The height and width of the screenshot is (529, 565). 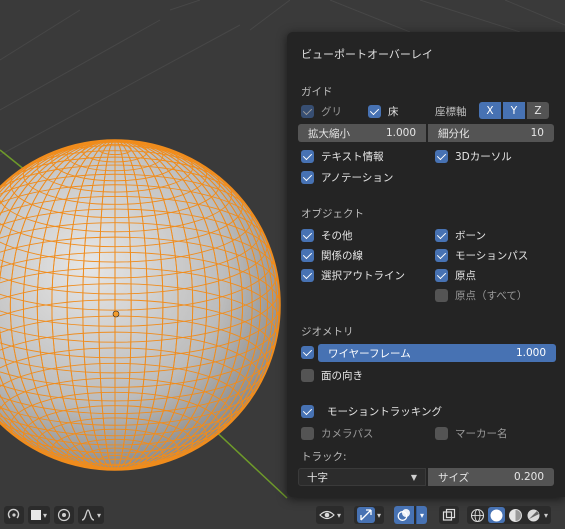 What do you see at coordinates (384, 412) in the screenshot?
I see `motion-tracking-label: モーショントラッキング` at bounding box center [384, 412].